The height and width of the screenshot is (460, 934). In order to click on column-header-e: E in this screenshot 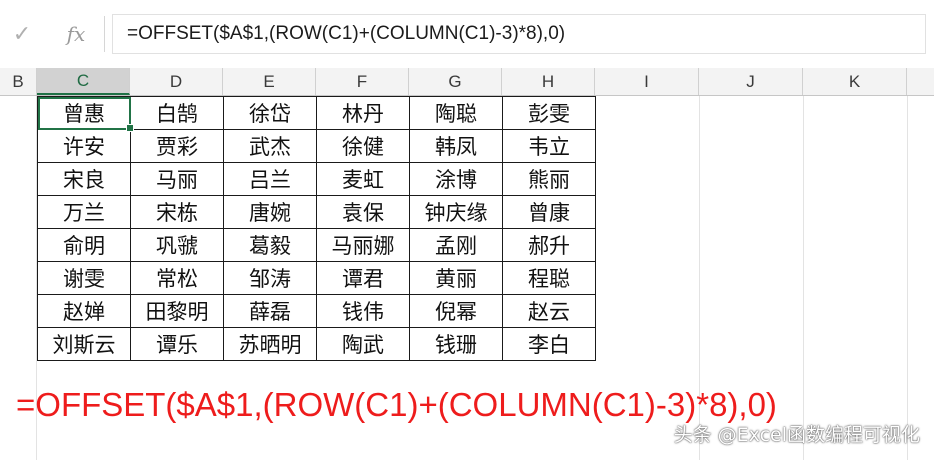, I will do `click(269, 81)`.